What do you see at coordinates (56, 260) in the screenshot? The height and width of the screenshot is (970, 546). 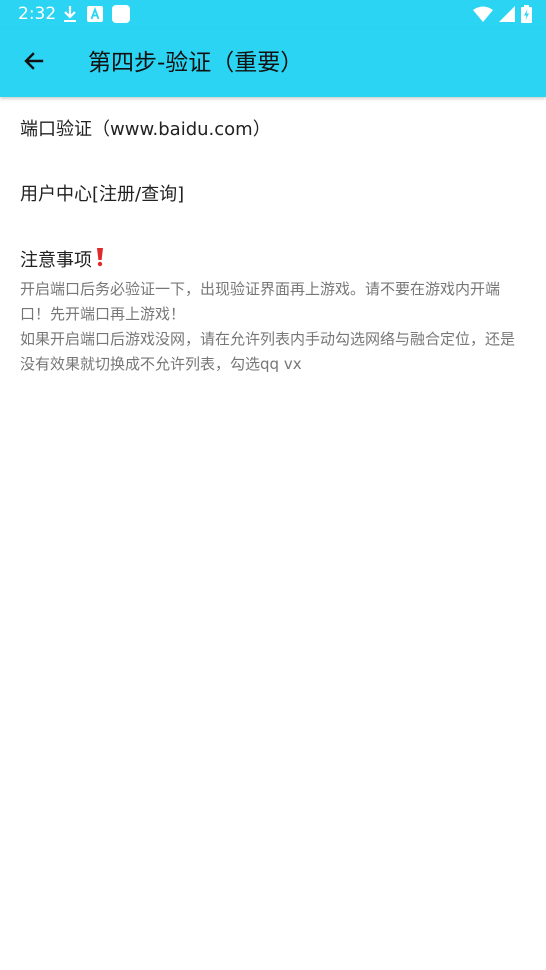 I see `notice-title-text: 注意事项` at bounding box center [56, 260].